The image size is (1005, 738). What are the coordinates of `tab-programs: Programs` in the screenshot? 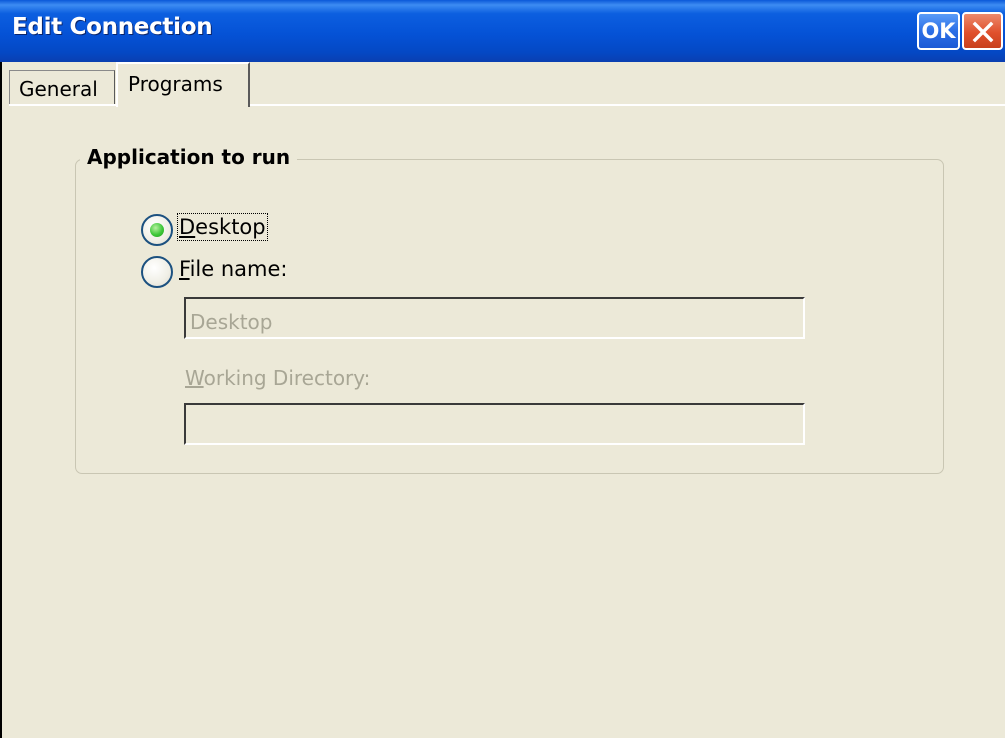 It's located at (183, 84).